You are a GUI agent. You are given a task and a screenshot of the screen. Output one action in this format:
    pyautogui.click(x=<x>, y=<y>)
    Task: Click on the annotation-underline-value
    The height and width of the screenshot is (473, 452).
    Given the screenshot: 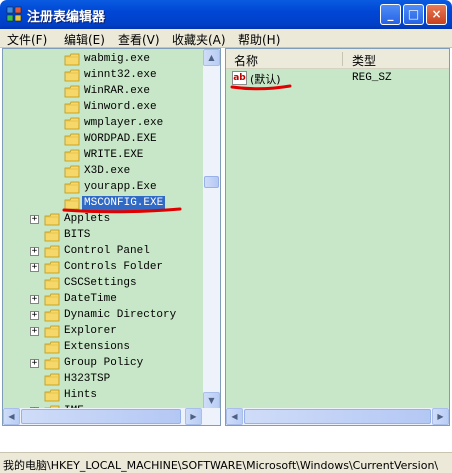 What is the action you would take?
    pyautogui.click(x=261, y=87)
    